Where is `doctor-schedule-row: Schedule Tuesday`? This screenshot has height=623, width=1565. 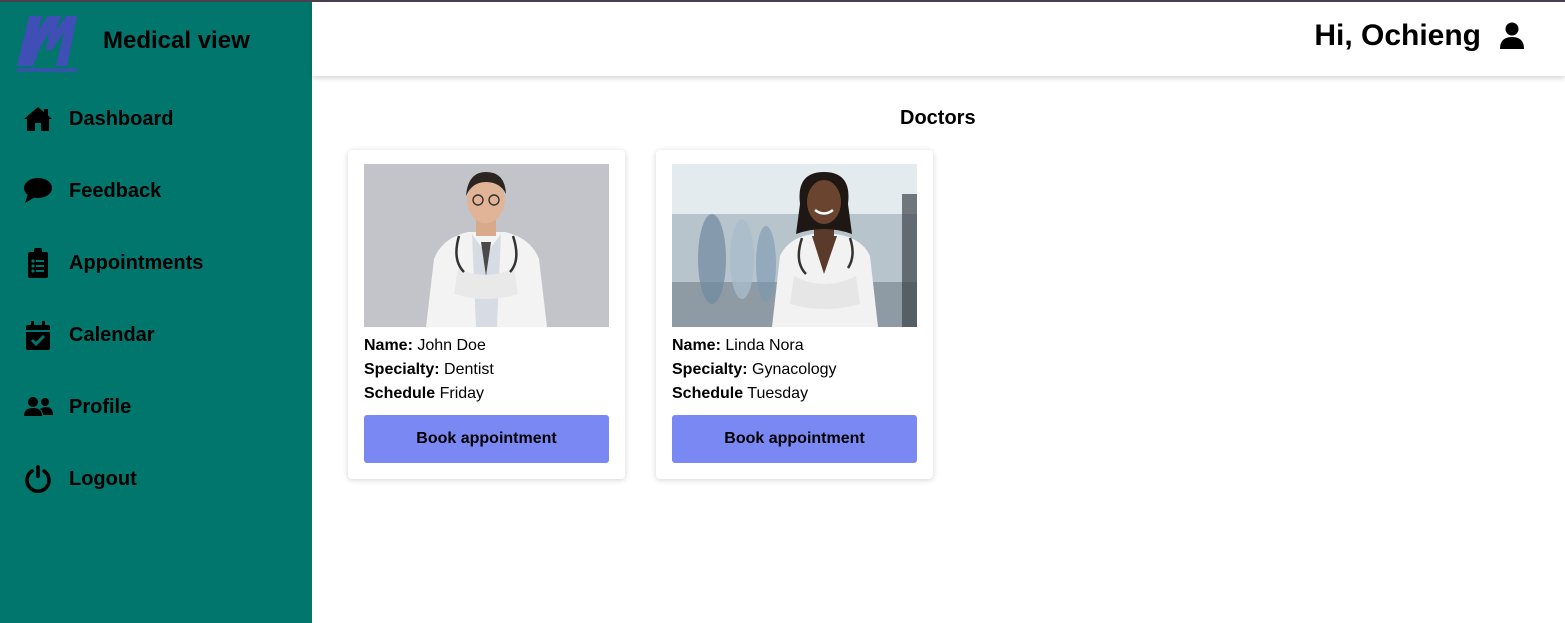
doctor-schedule-row: Schedule Tuesday is located at coordinates (740, 394).